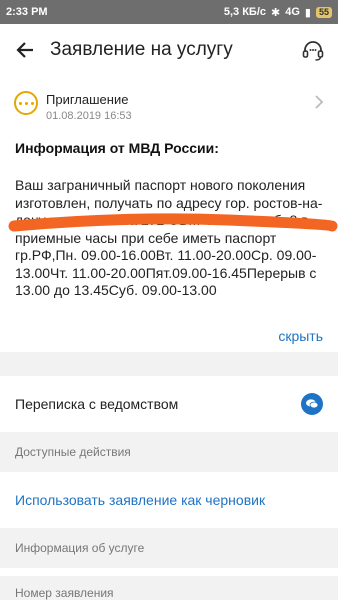 The image size is (338, 600). I want to click on signal-icon: ▮, so click(307, 12).